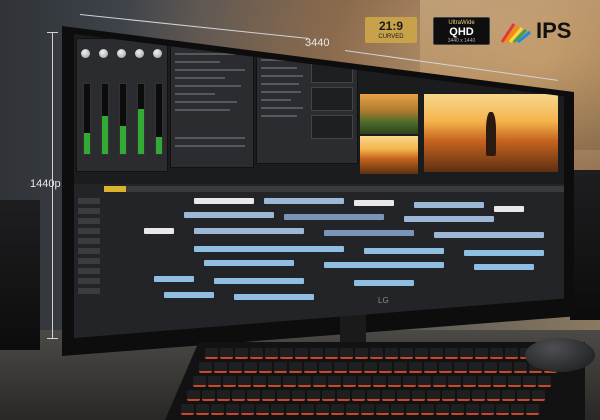  What do you see at coordinates (389, 114) in the screenshot?
I see `source-monitor-preview` at bounding box center [389, 114].